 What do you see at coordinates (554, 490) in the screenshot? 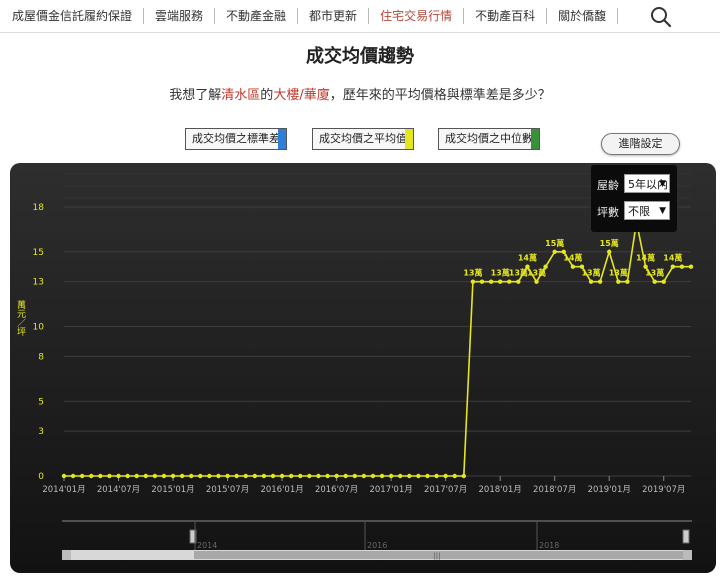
I see `x-tick-label: 2018'07月` at bounding box center [554, 490].